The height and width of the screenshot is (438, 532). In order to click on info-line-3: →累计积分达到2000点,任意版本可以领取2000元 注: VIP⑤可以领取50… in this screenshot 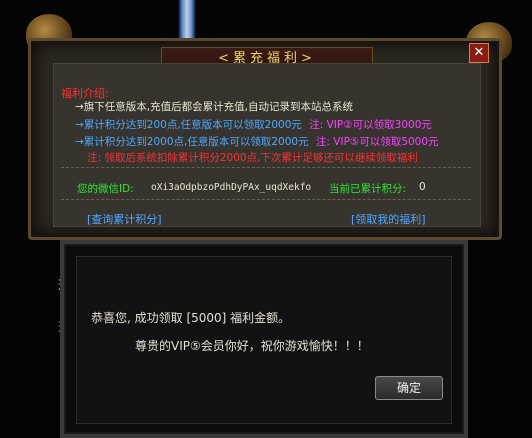, I will do `click(257, 141)`.